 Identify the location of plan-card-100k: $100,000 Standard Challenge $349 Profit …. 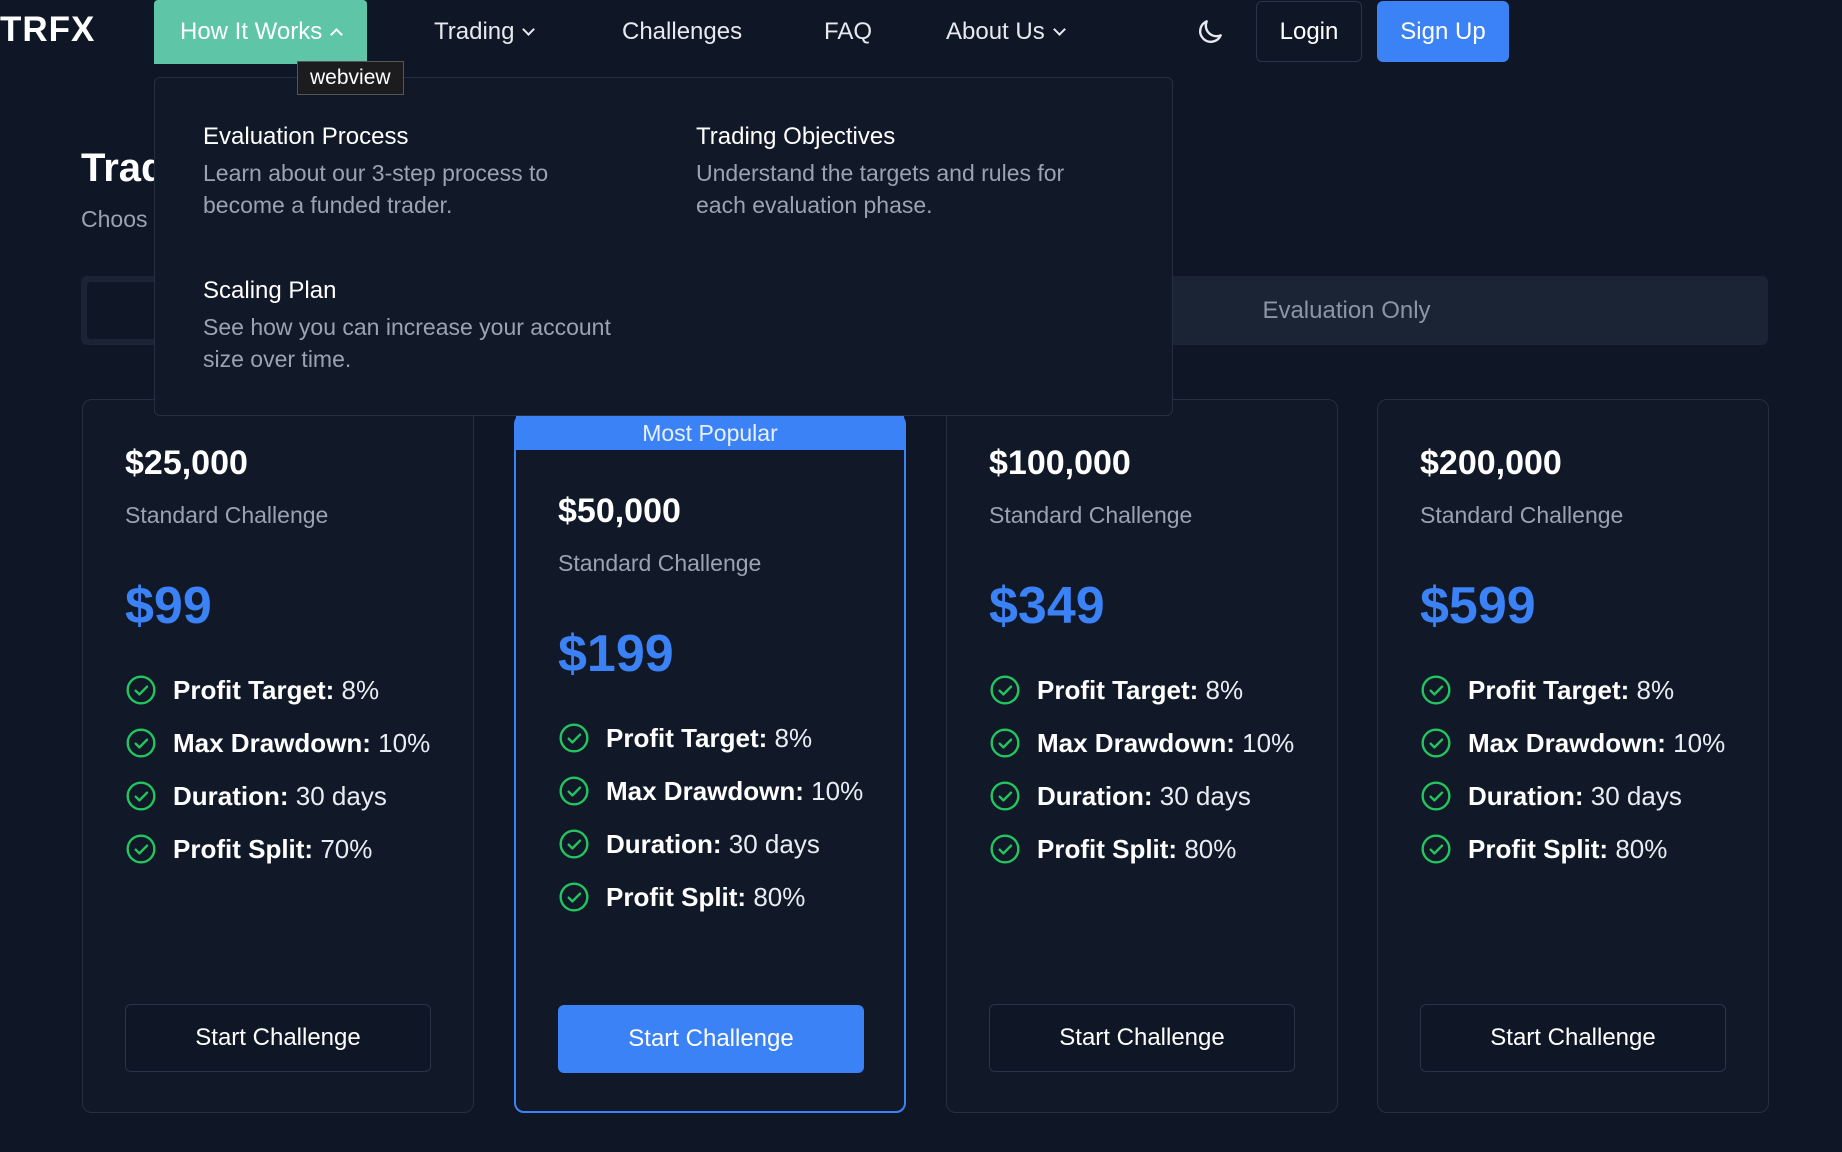
(1142, 756).